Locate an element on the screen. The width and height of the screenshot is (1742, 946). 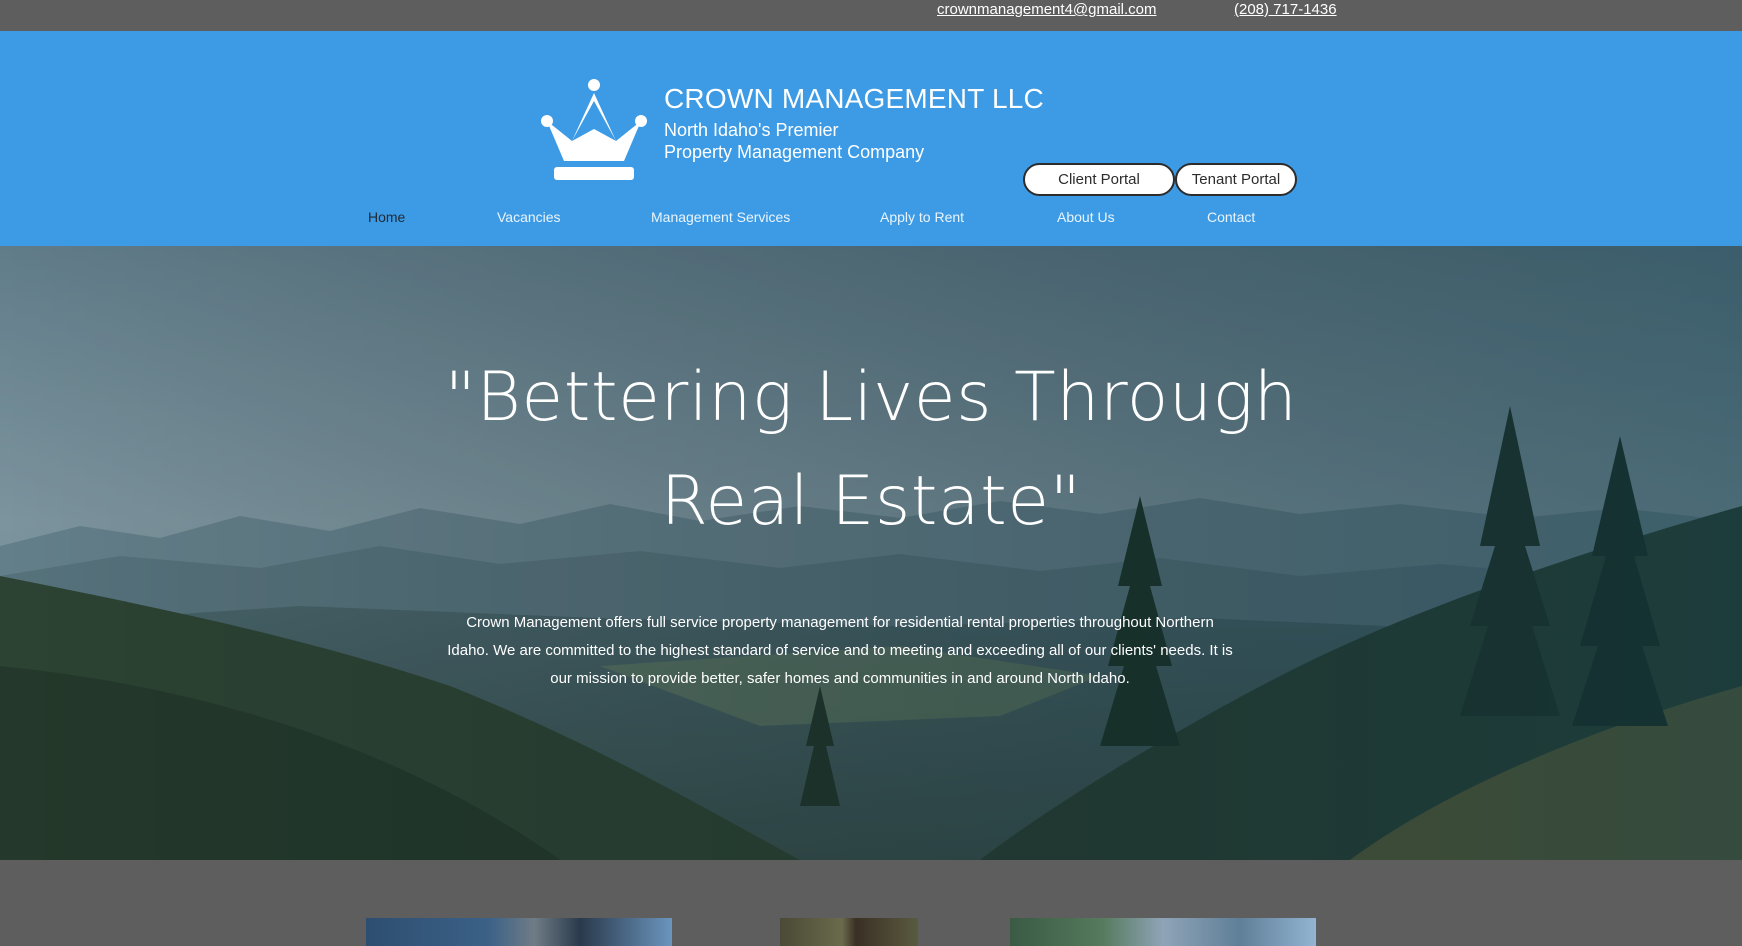
client-portal-button: Client Portal is located at coordinates (1099, 179).